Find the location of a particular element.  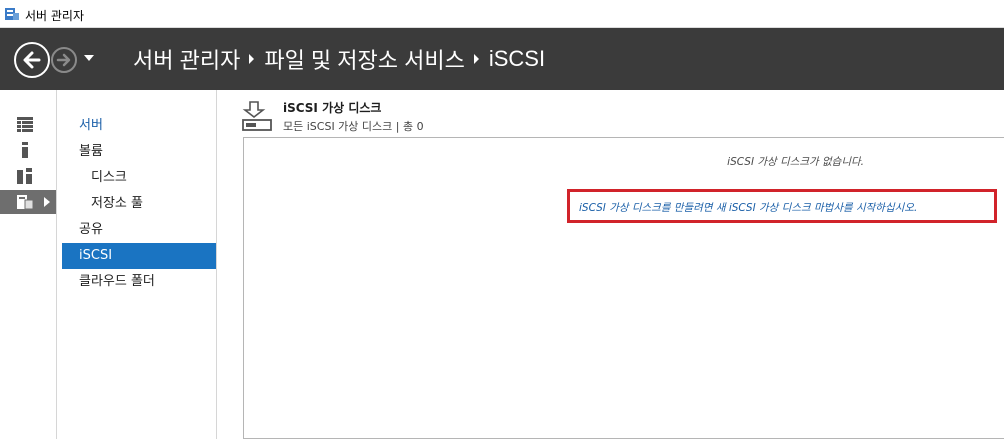

iscsi-virtual-disk-icon is located at coordinates (257, 116).